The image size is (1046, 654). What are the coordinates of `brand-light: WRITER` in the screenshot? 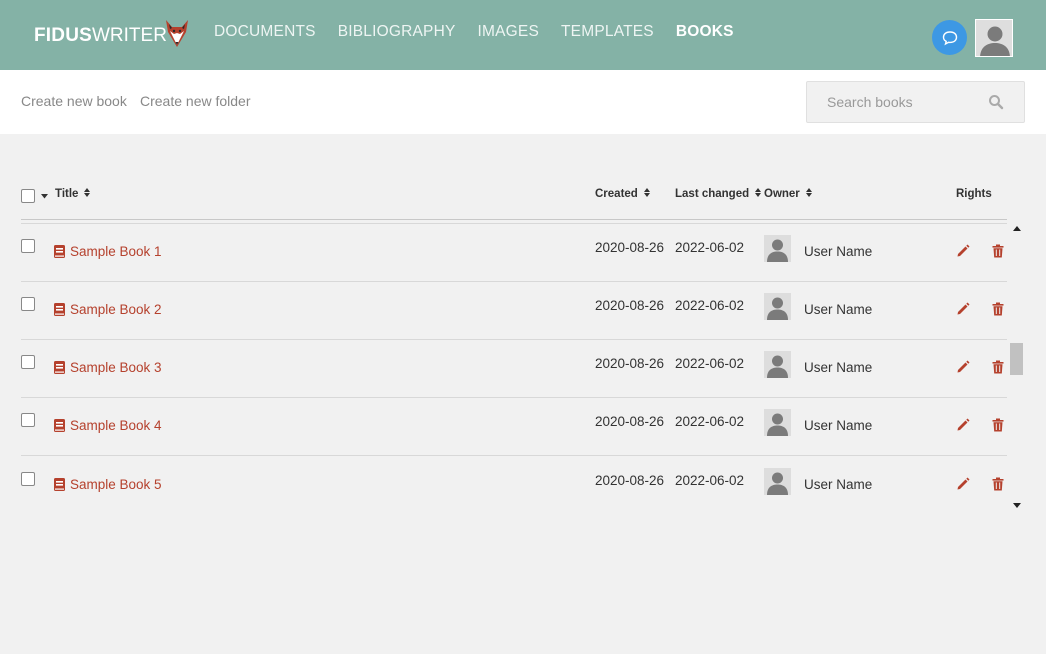 It's located at (129, 35).